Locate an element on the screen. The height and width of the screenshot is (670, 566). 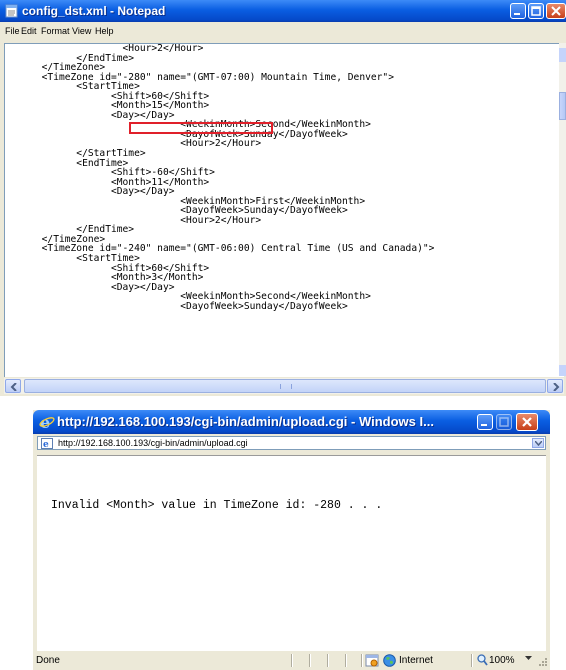
menu-format: Format is located at coordinates (55, 31).